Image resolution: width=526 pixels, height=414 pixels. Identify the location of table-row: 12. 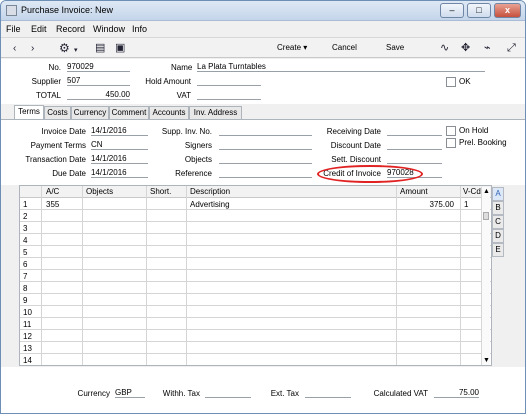
(255, 336).